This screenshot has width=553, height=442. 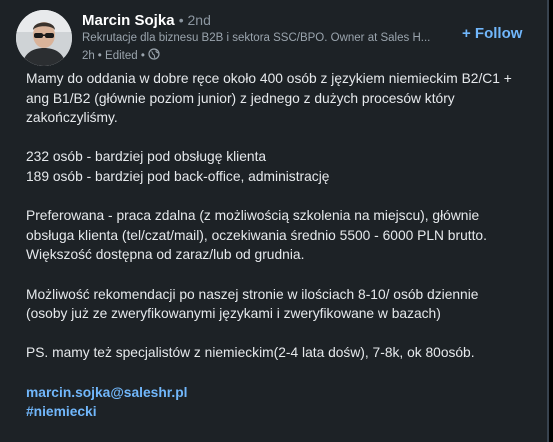 I want to click on email-link: marcin.sojka@saleshr.pl, so click(x=106, y=392).